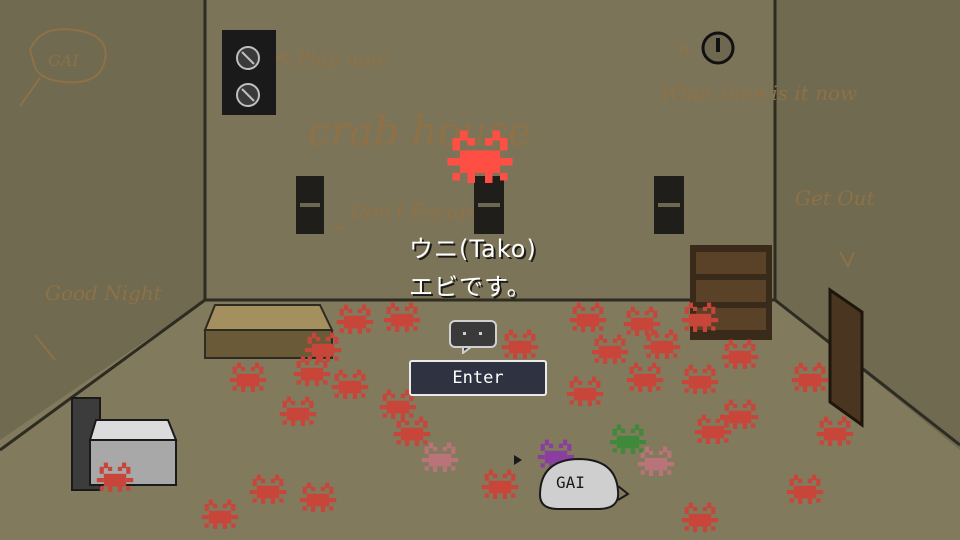 Image resolution: width=960 pixels, height=540 pixels. Describe the element at coordinates (758, 93) in the screenshot. I see `graffiti-what-time: What time is it now` at that location.